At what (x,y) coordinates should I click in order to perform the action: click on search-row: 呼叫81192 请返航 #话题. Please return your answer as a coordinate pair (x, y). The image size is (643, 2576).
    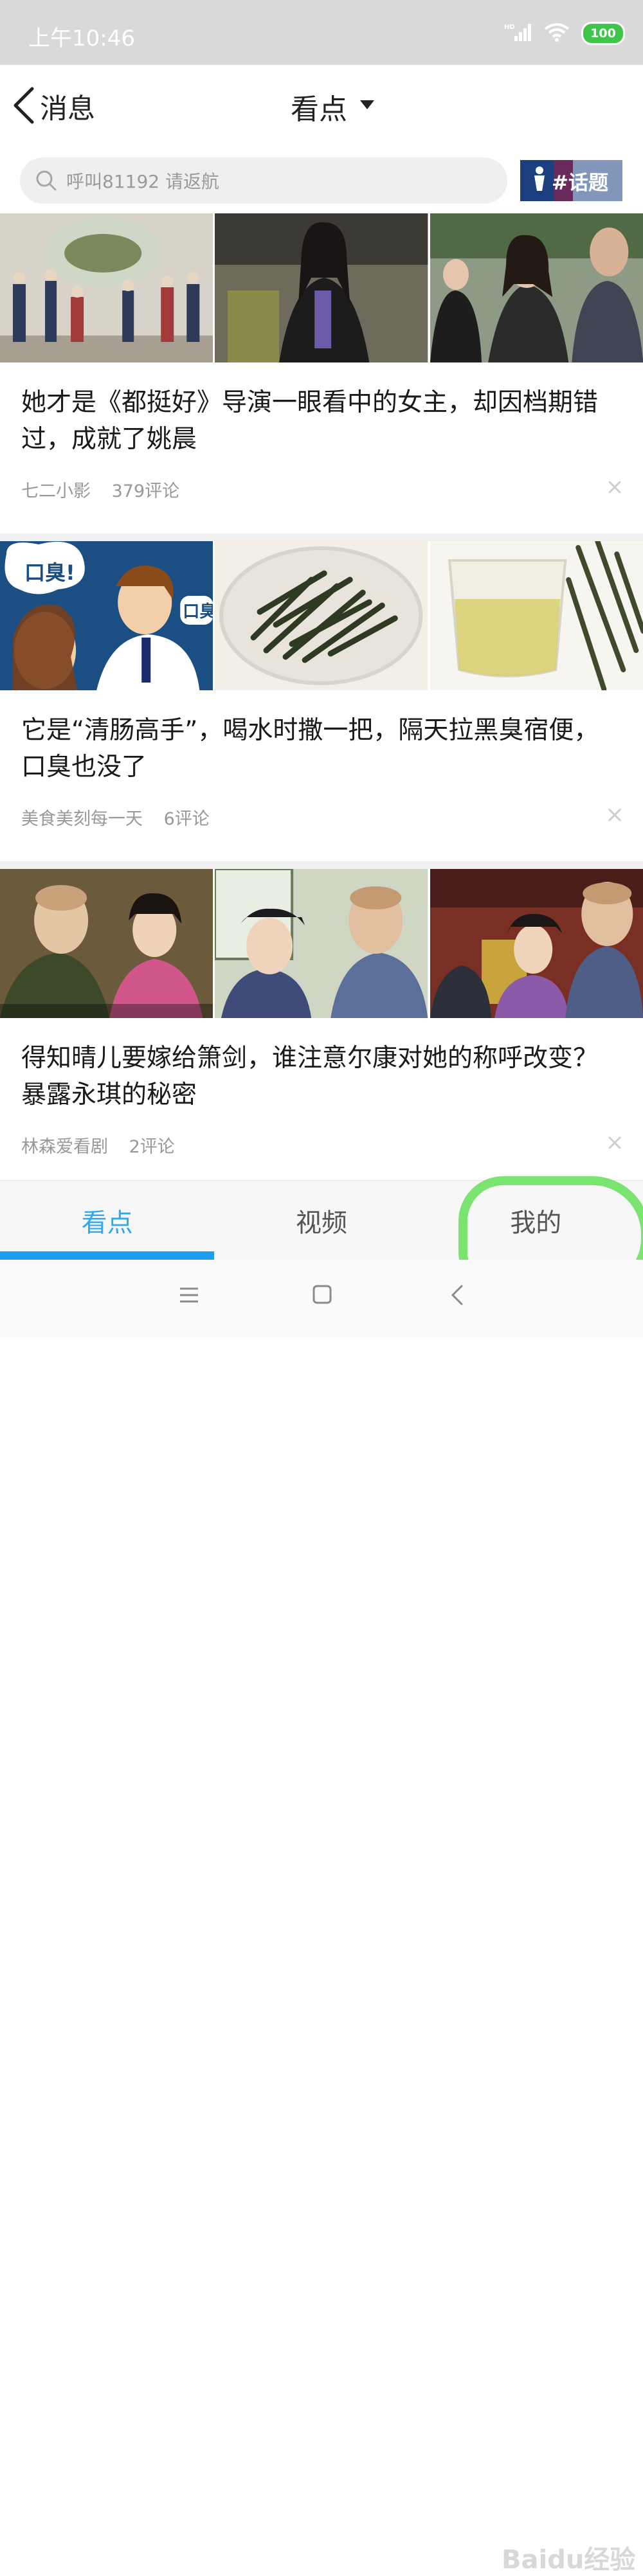
    Looking at the image, I should click on (321, 180).